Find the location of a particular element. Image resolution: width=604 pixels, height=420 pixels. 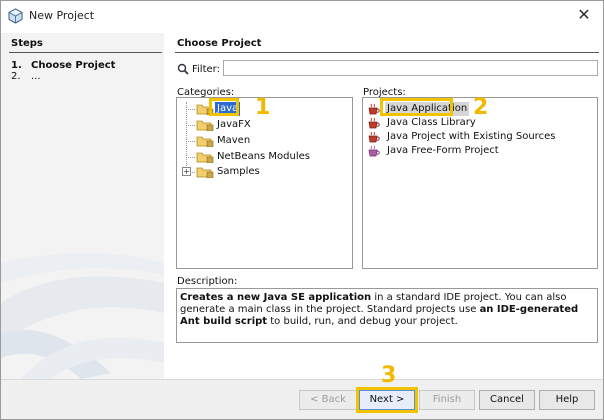

description-text-2: to build, run, and debug your project. is located at coordinates (362, 321).